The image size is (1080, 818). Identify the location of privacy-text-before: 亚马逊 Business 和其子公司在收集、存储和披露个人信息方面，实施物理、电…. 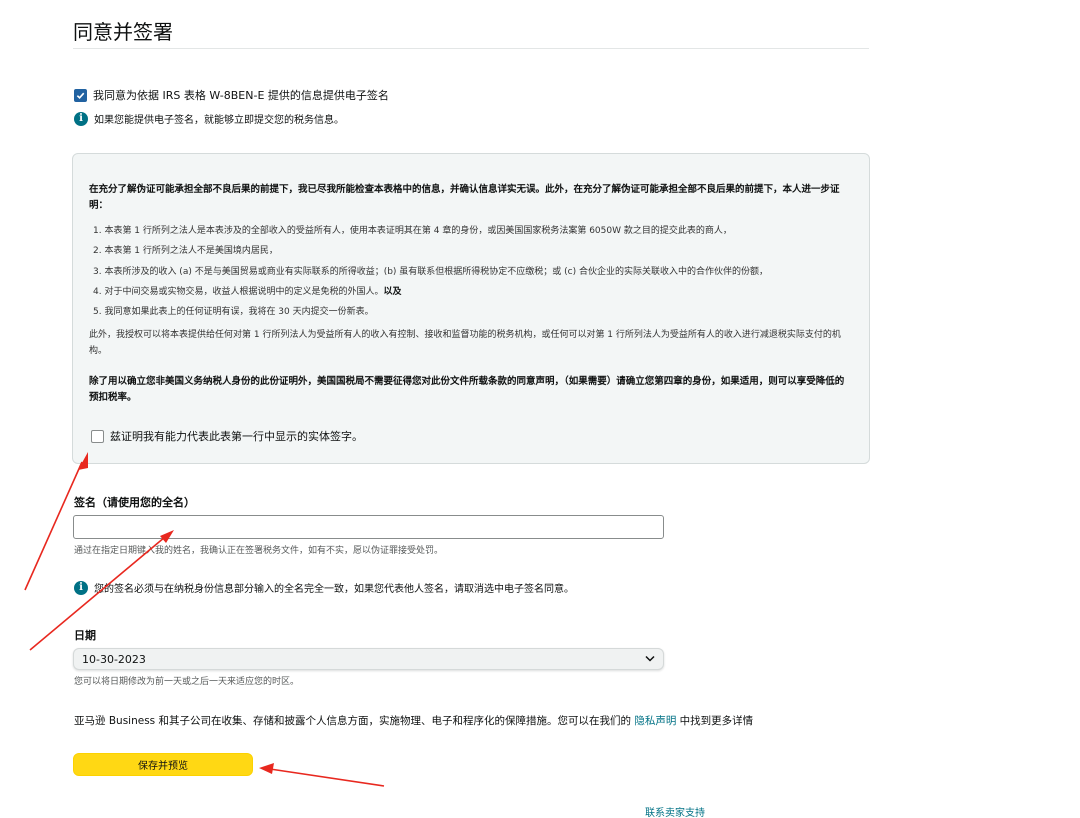
(352, 721).